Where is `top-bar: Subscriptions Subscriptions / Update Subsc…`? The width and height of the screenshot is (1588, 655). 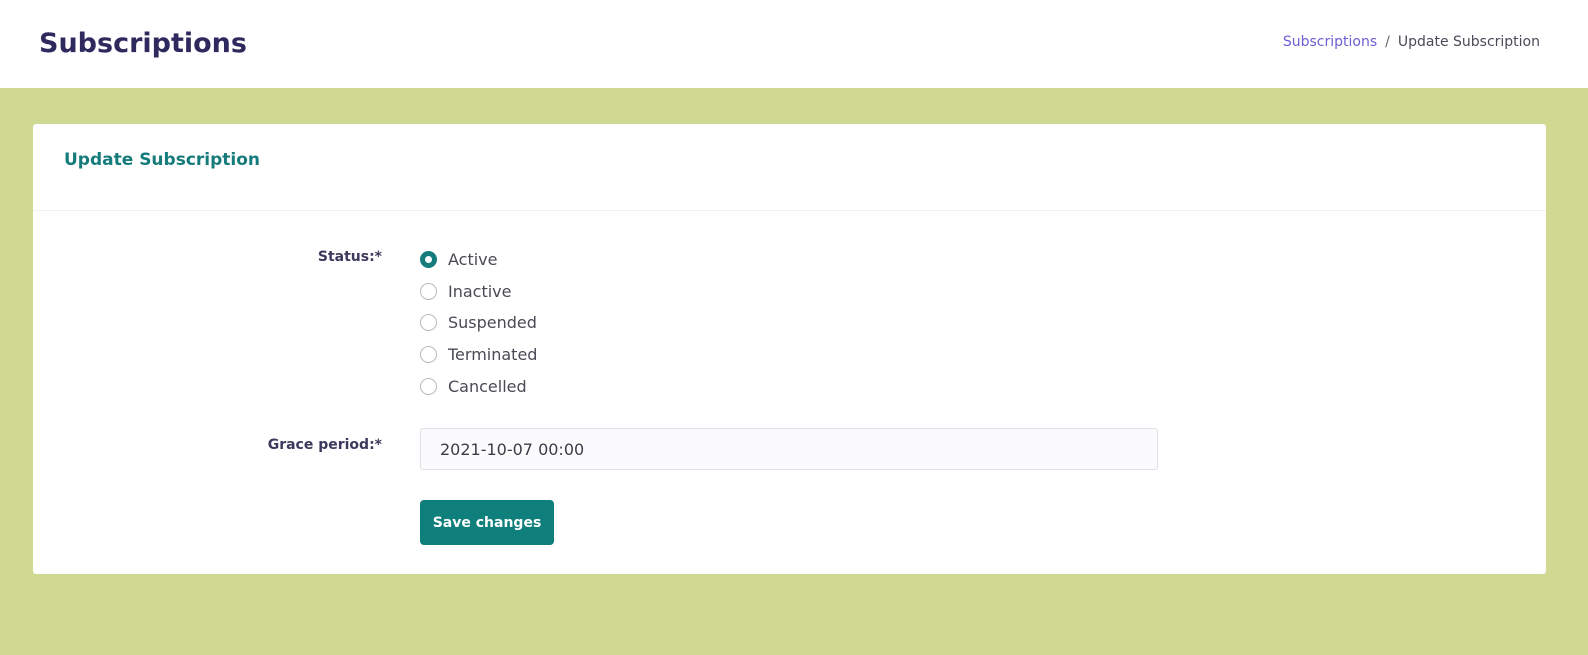
top-bar: Subscriptions Subscriptions / Update Subsc… is located at coordinates (794, 44).